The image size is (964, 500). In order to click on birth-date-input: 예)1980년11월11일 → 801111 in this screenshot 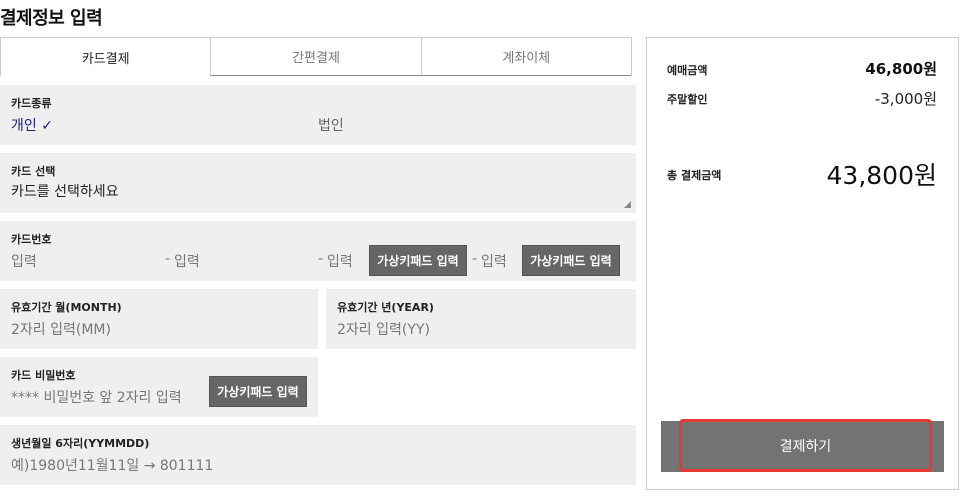, I will do `click(112, 465)`.